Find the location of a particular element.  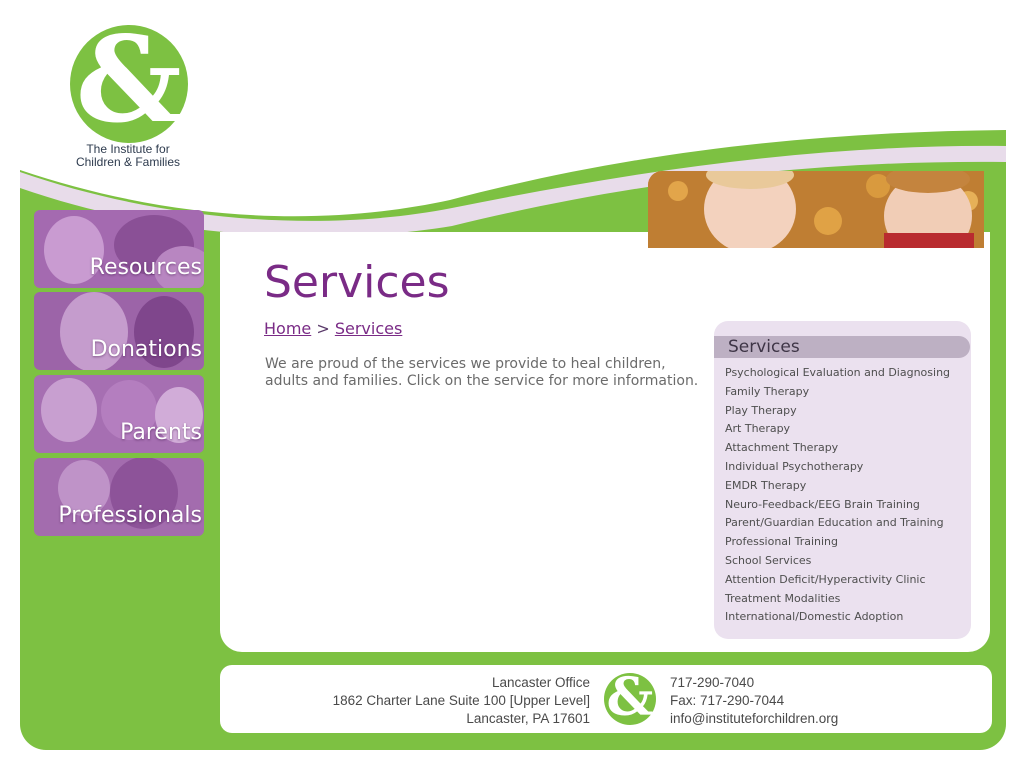

service-link: Attention Deficit/Hyperactivity Clinic is located at coordinates (837, 580).